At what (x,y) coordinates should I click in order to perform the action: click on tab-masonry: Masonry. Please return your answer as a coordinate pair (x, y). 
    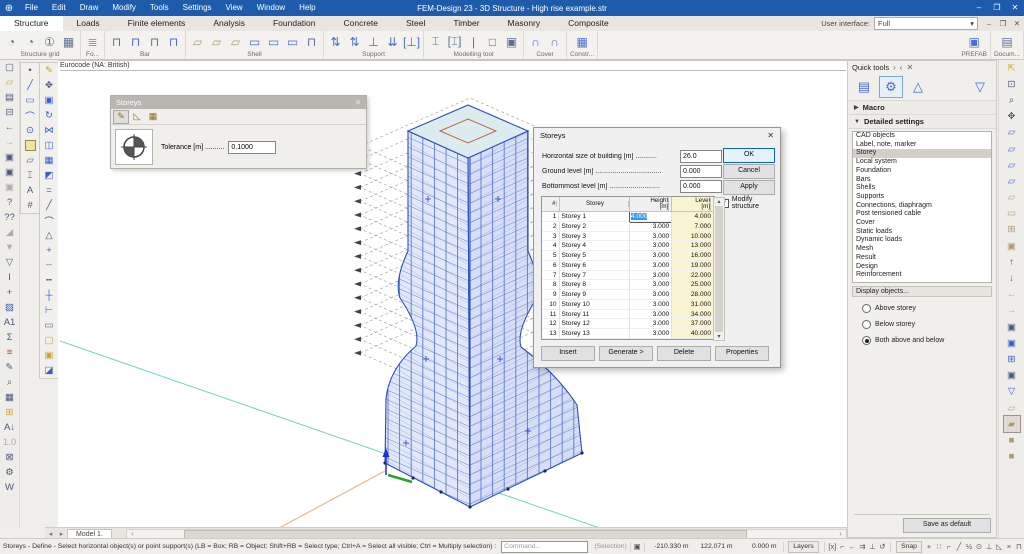
    Looking at the image, I should click on (524, 23).